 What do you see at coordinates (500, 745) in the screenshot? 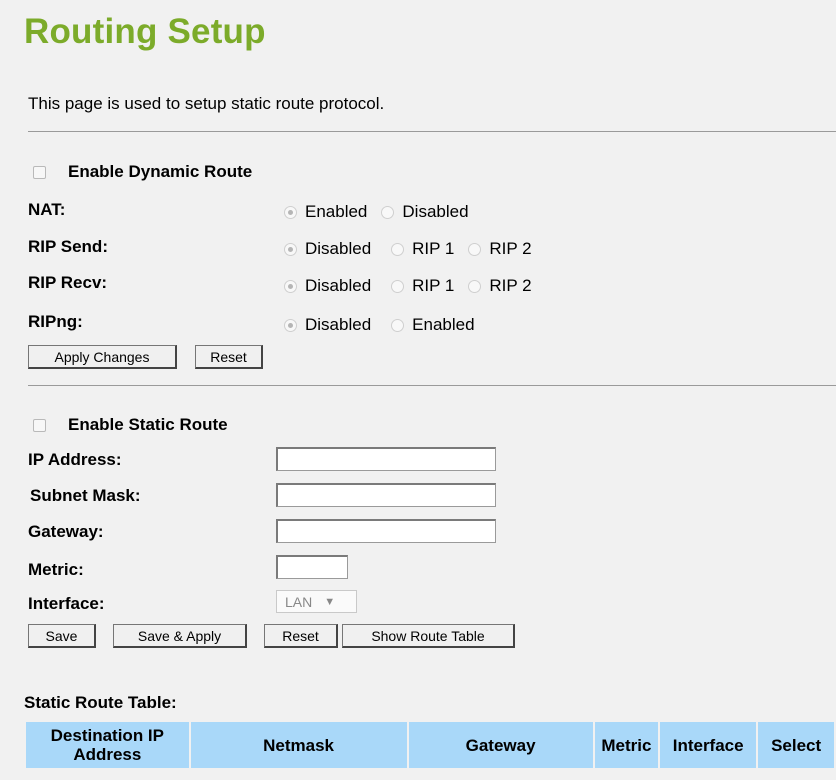
I see `column-header: Gateway` at bounding box center [500, 745].